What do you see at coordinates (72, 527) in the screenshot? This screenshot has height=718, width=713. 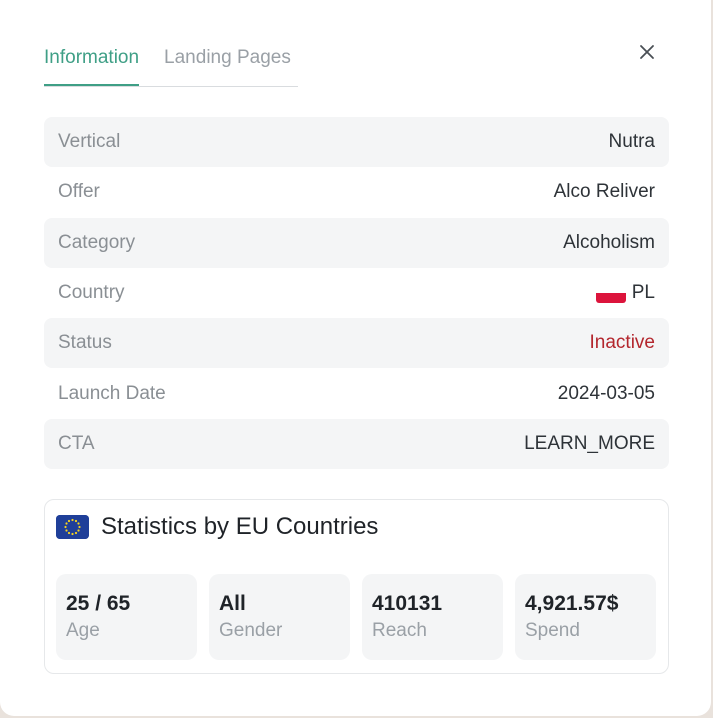 I see `eu-flag-icon` at bounding box center [72, 527].